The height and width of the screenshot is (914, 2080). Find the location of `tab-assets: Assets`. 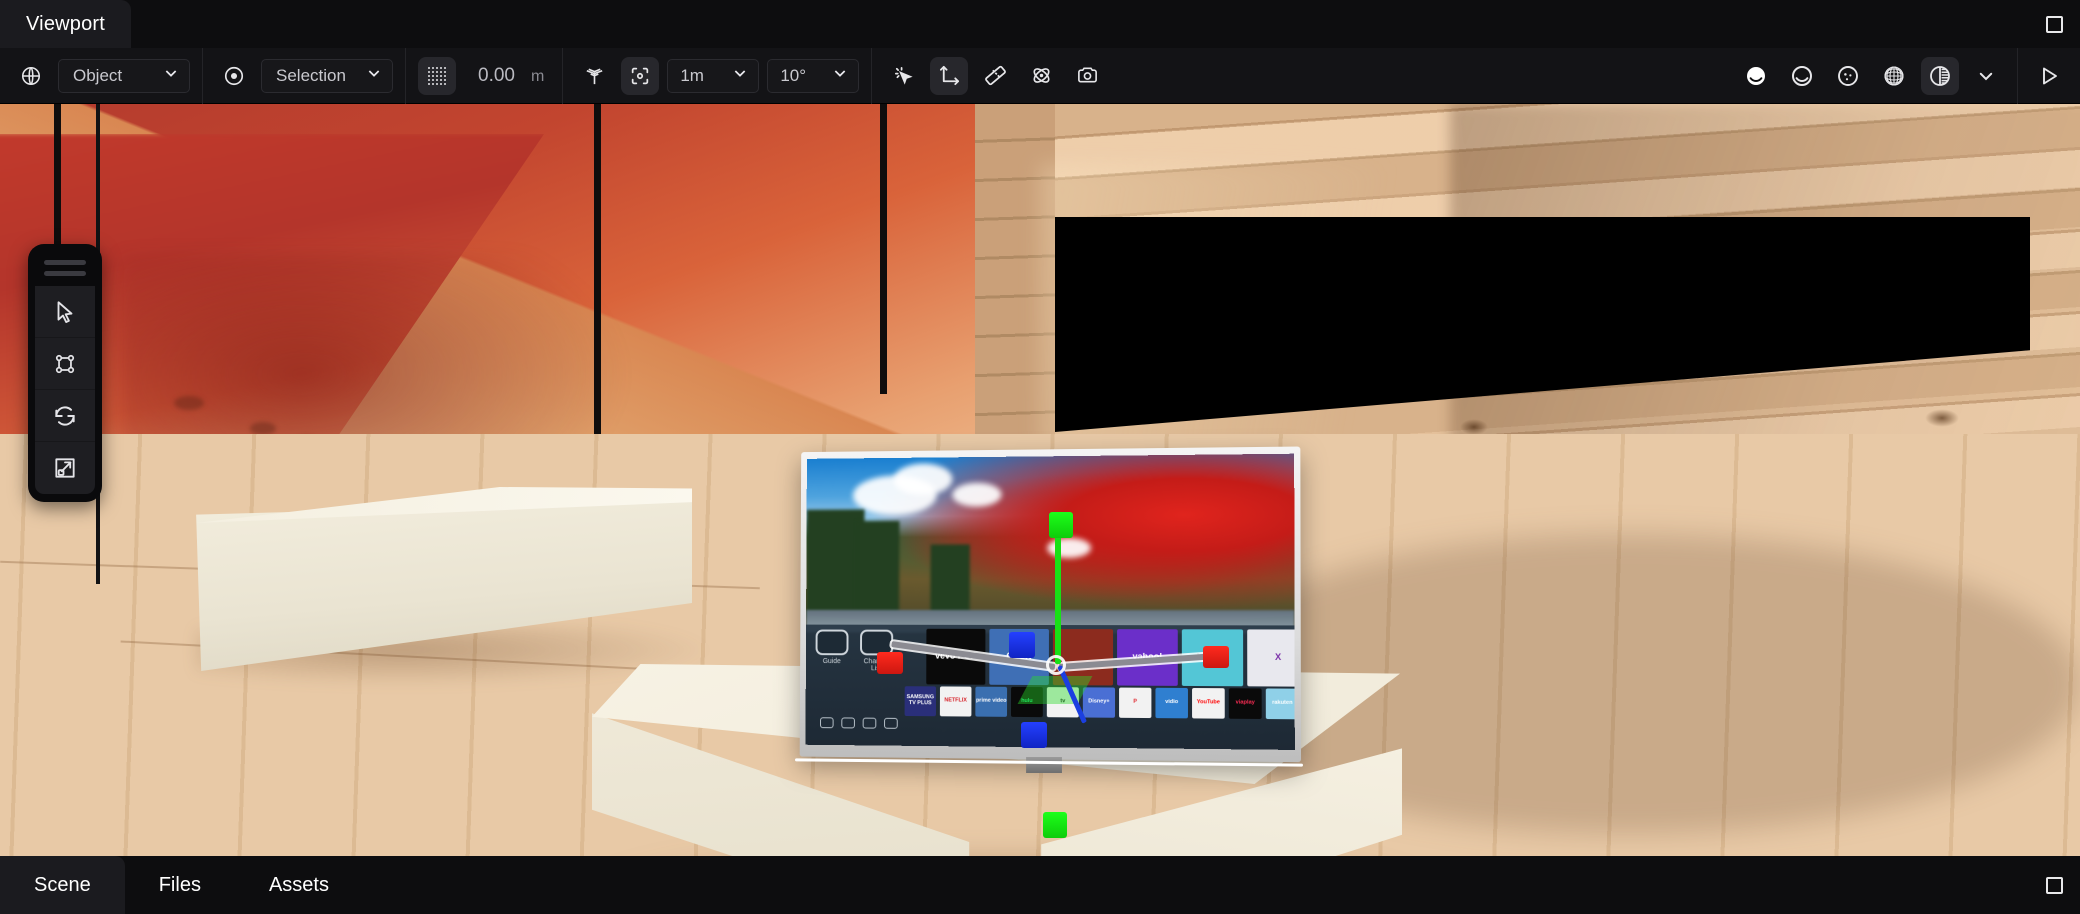

tab-assets: Assets is located at coordinates (299, 885).